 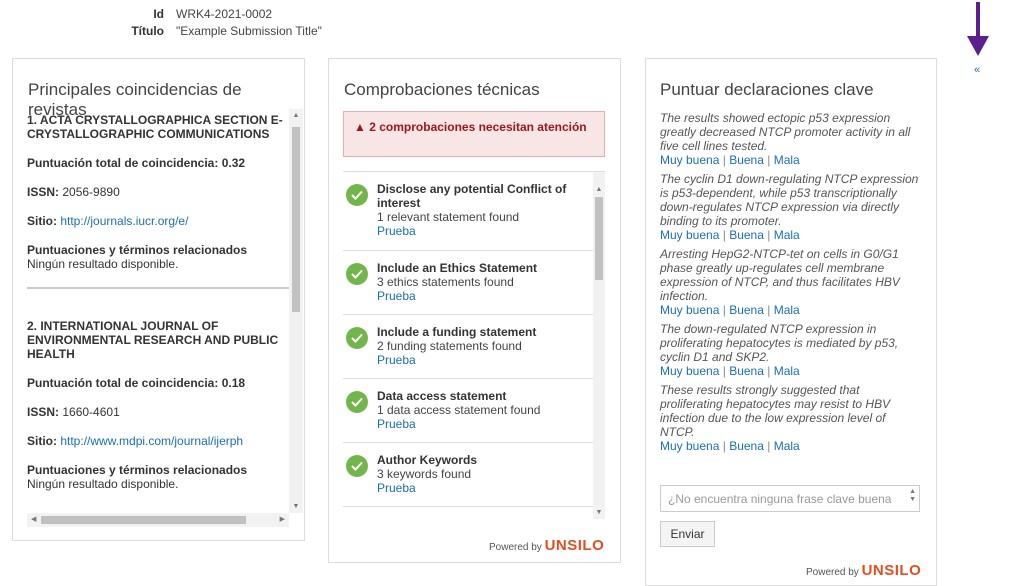 I want to click on journal-score: Puntuación total de coincidencia: 0.18, so click(x=158, y=383).